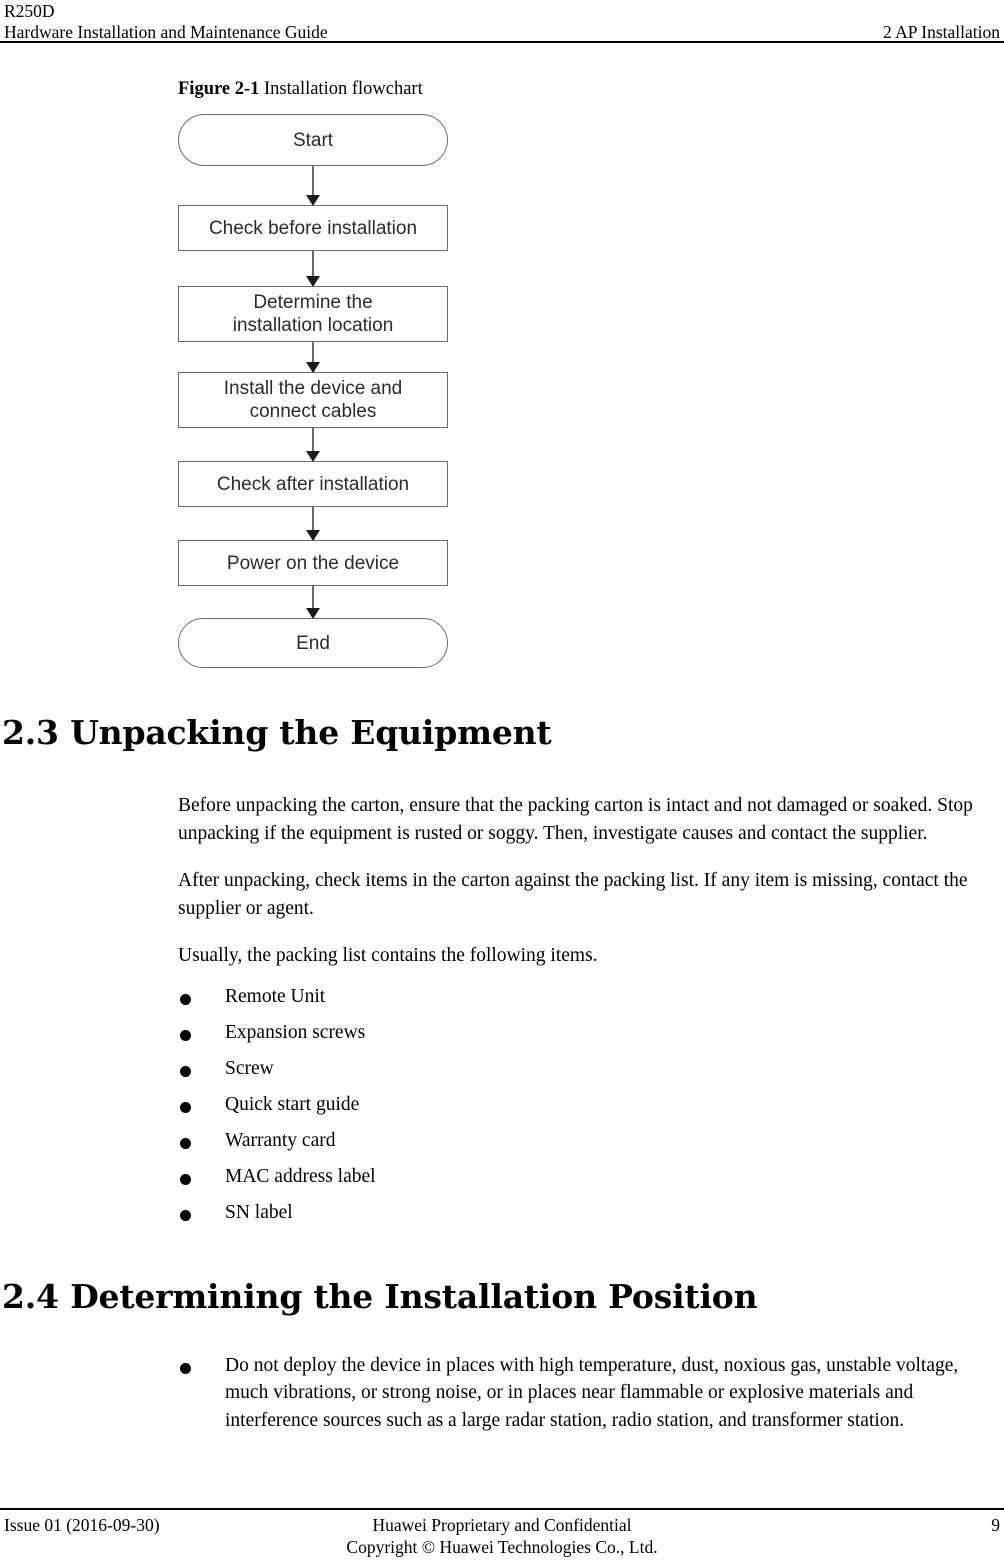  I want to click on flowchart-node-determine-label: Determine the installation location, so click(313, 314).